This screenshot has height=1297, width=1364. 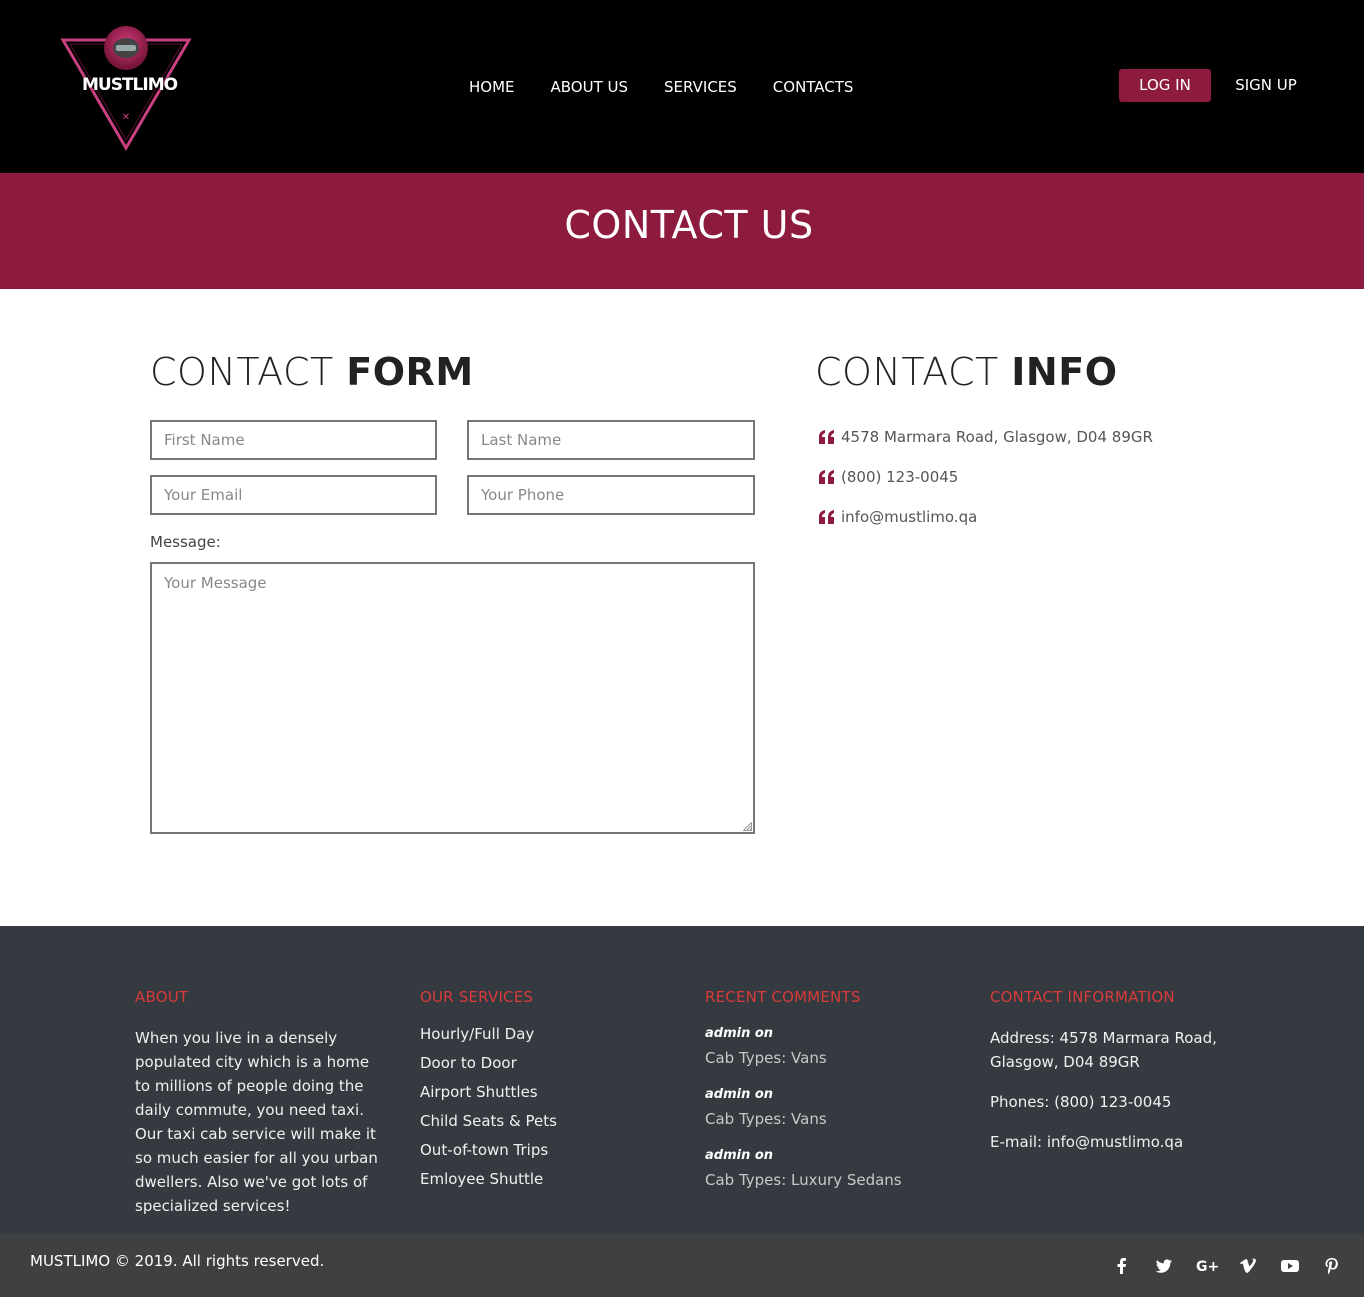 What do you see at coordinates (813, 87) in the screenshot?
I see `nav-contacts: CONTACTS` at bounding box center [813, 87].